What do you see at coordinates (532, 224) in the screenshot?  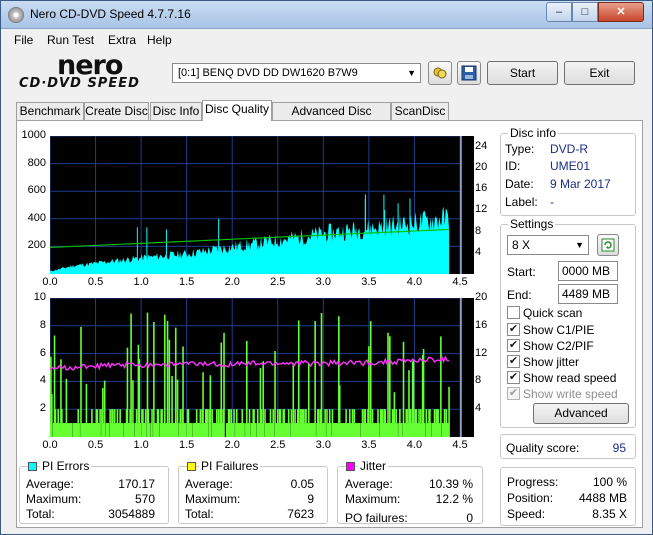 I see `settings-title: Settings` at bounding box center [532, 224].